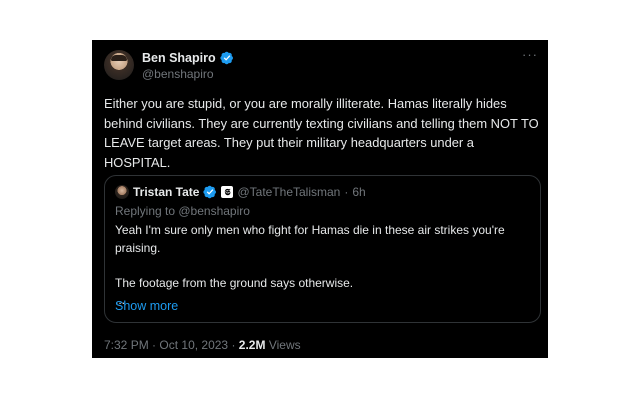  I want to click on replying-handle: @benshapiro, so click(214, 211).